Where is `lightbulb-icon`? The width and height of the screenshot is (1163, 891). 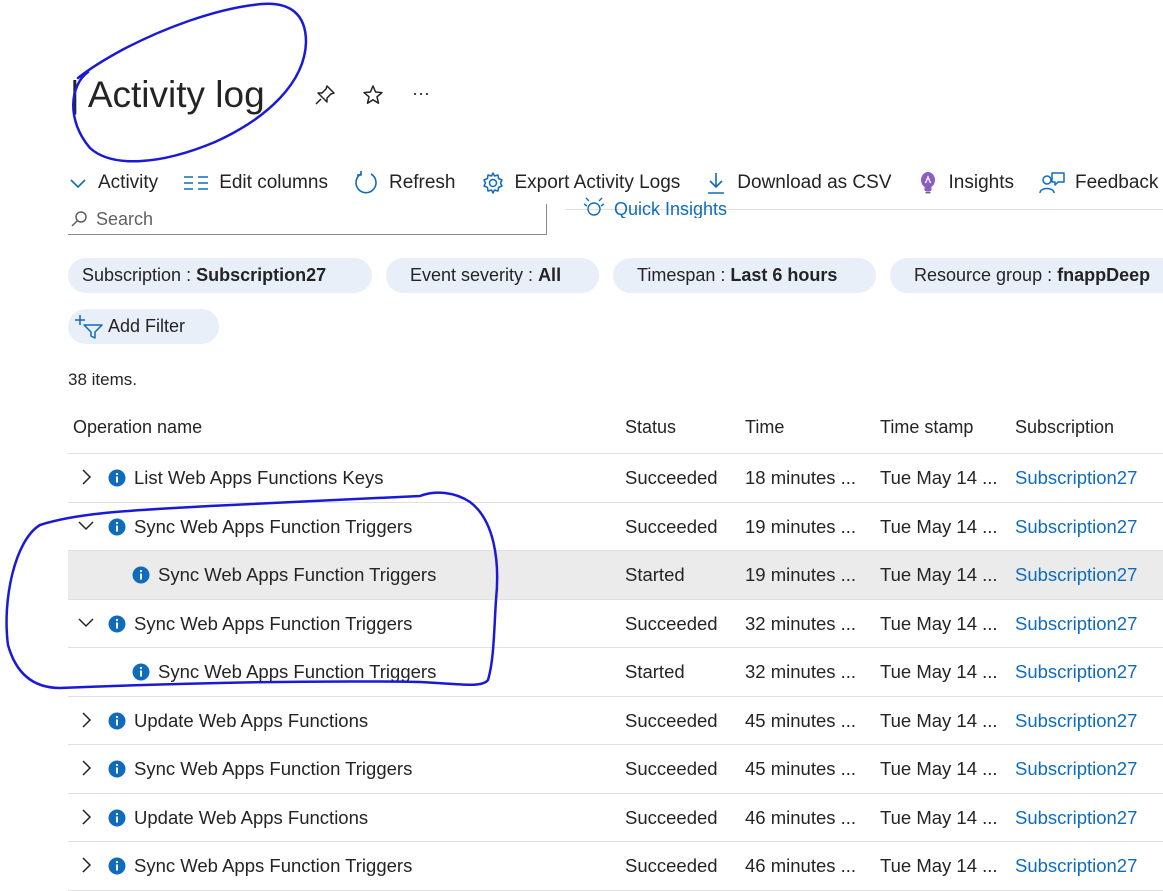 lightbulb-icon is located at coordinates (928, 183).